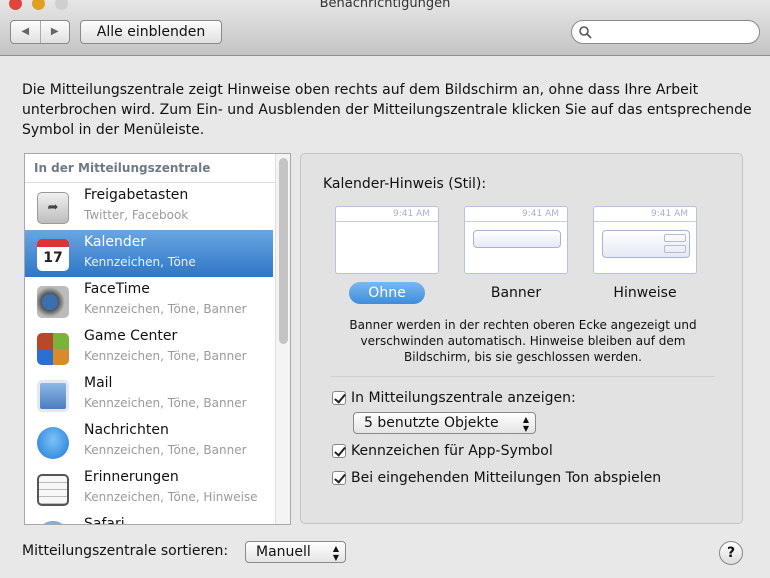  What do you see at coordinates (431, 423) in the screenshot?
I see `select-value: 5 benutzte Objekte` at bounding box center [431, 423].